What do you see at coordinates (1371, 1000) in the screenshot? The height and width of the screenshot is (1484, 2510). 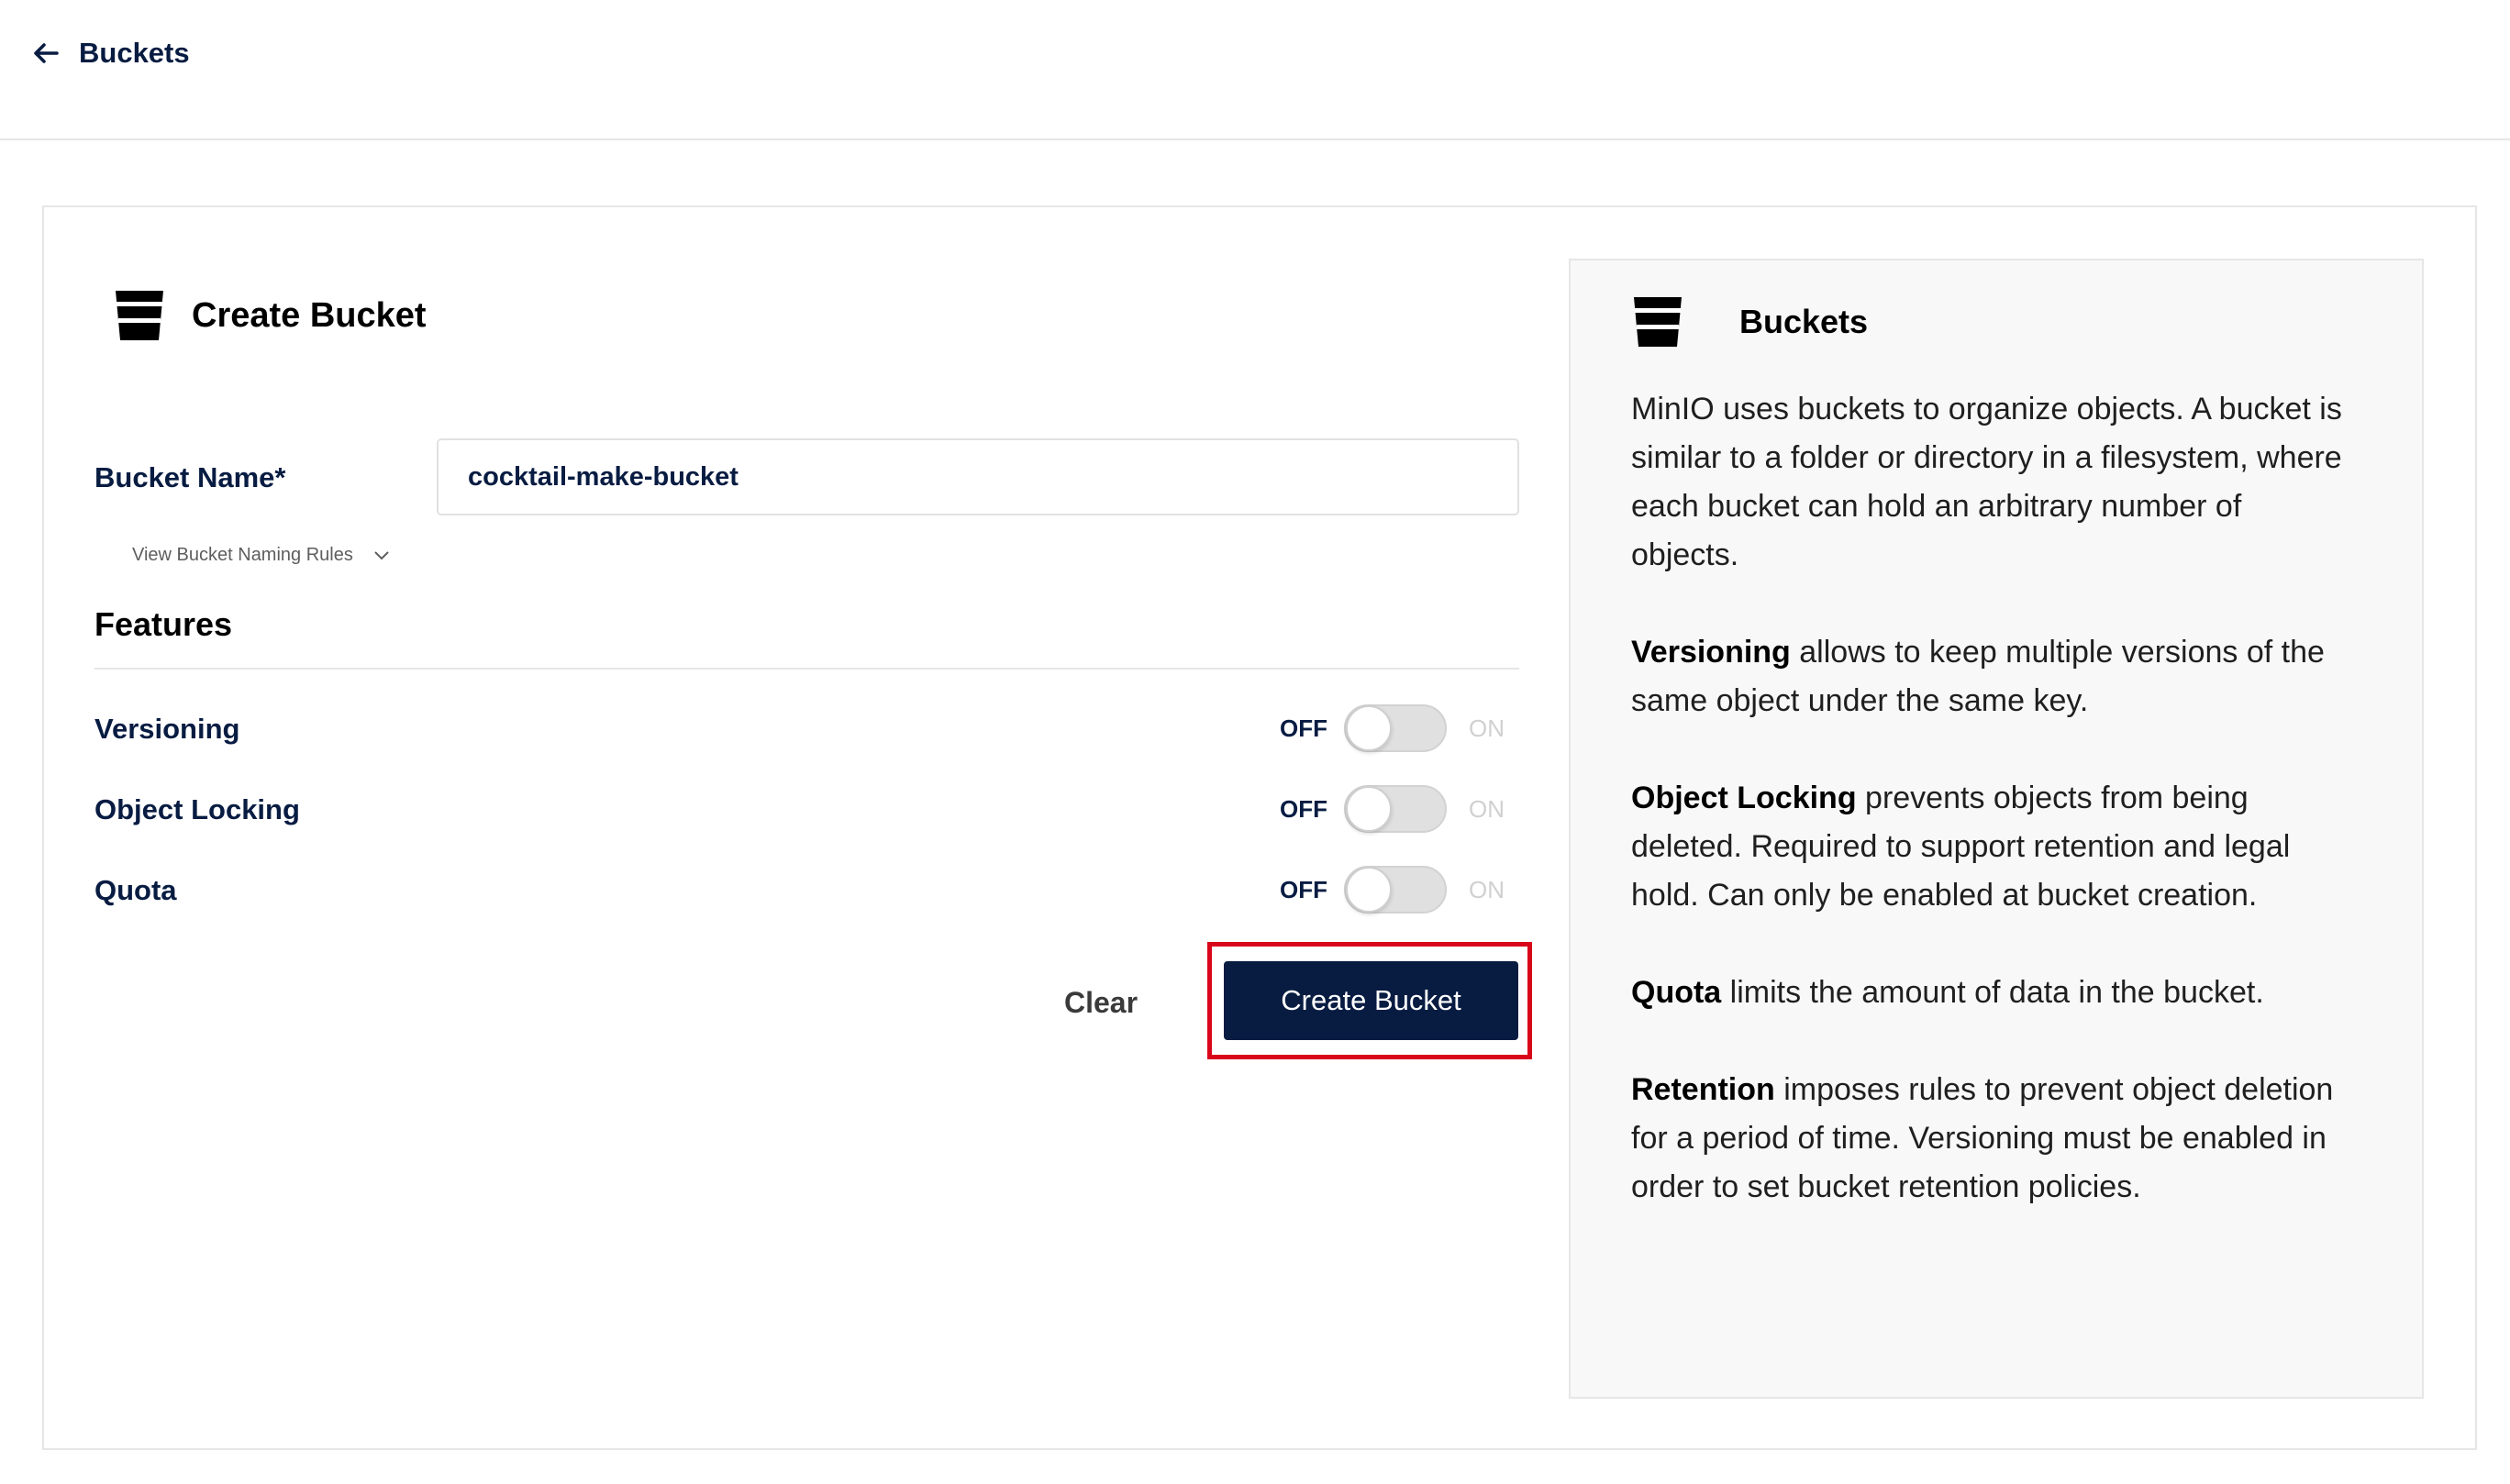 I see `create-bucket-button: Create Bucket` at bounding box center [1371, 1000].